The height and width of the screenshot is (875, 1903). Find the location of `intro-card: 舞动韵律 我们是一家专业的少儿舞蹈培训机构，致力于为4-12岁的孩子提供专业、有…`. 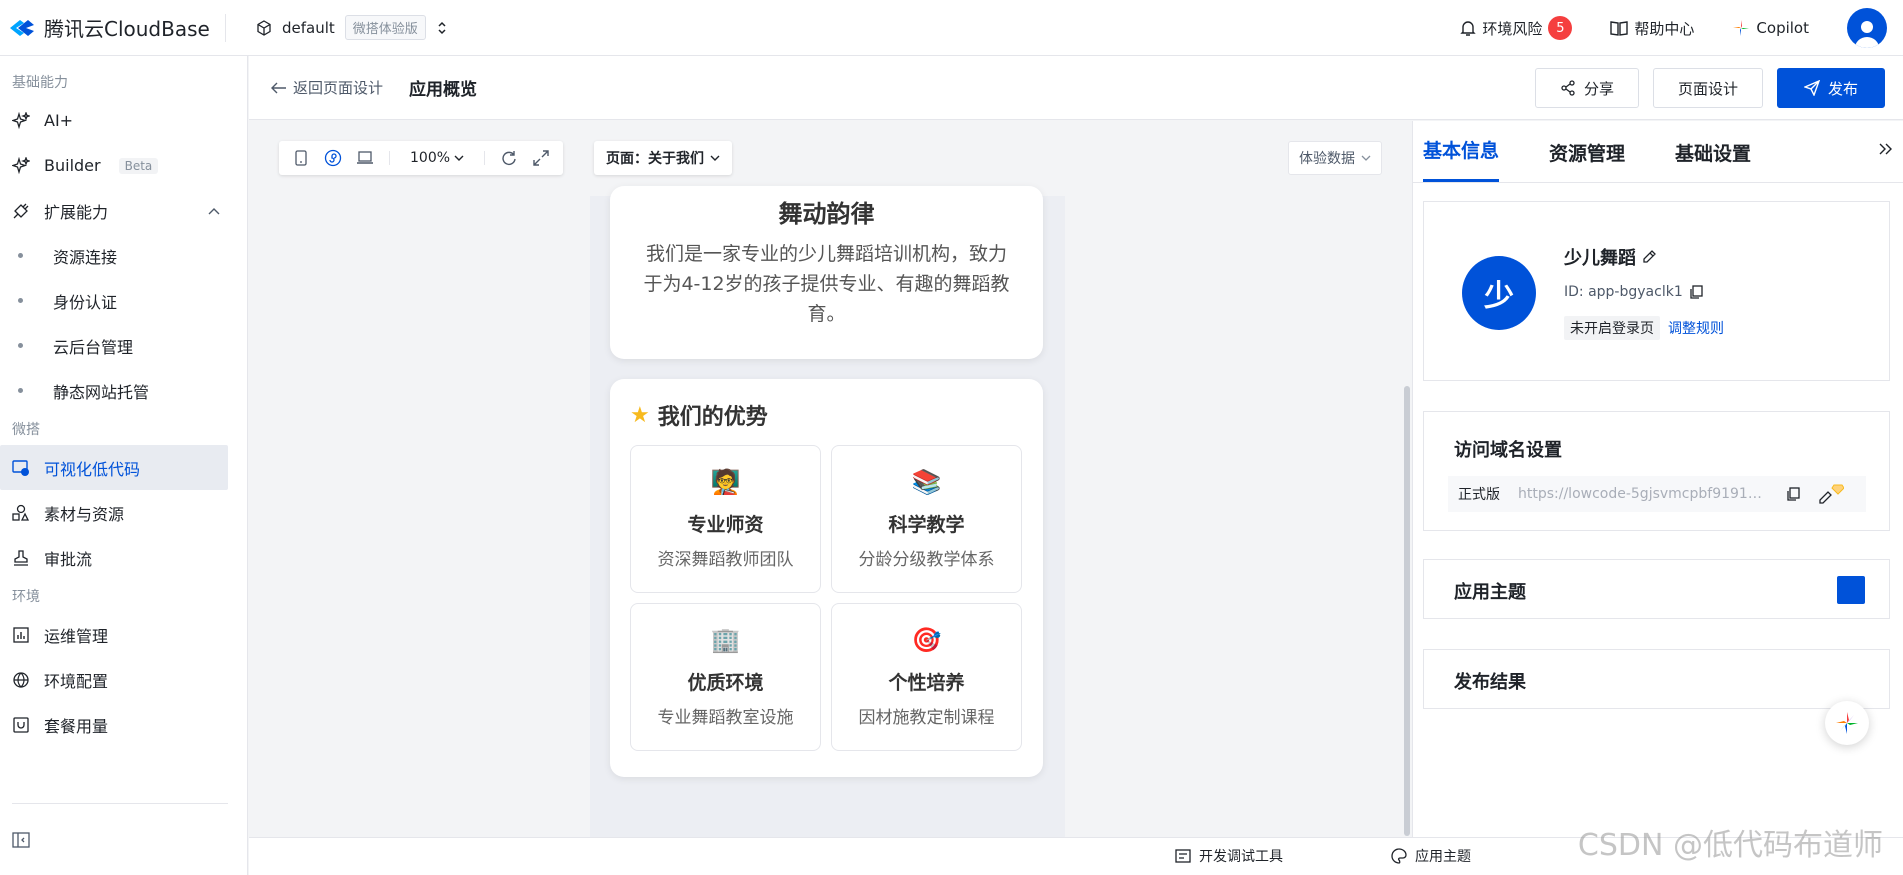

intro-card: 舞动韵律 我们是一家专业的少儿舞蹈培训机构，致力于为4-12岁的孩子提供专业、有… is located at coordinates (826, 272).